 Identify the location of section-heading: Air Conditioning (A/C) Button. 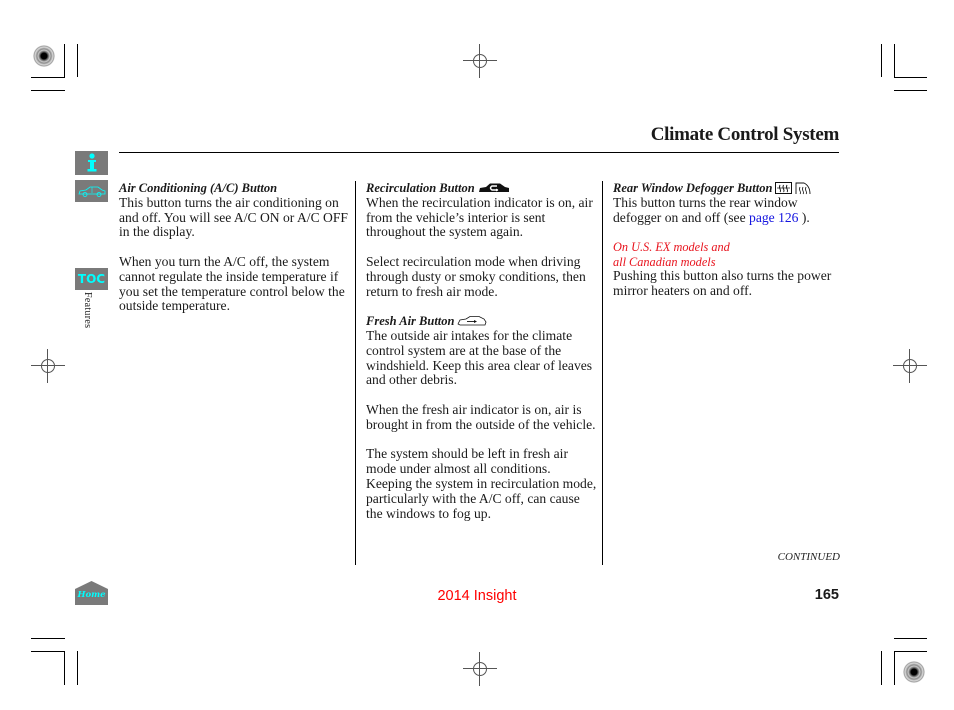
(234, 188).